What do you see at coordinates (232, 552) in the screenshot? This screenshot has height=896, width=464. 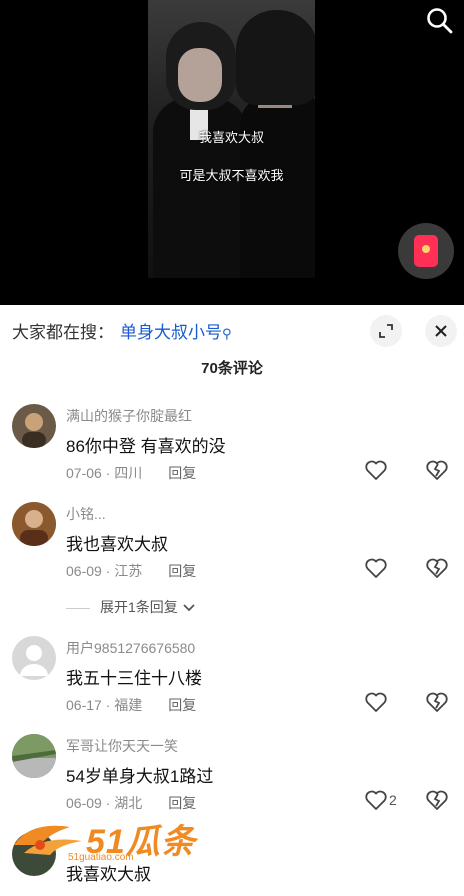 I see `comment-item: 小铭... 我也喜欢大叔 06-09 · 江苏 回复` at bounding box center [232, 552].